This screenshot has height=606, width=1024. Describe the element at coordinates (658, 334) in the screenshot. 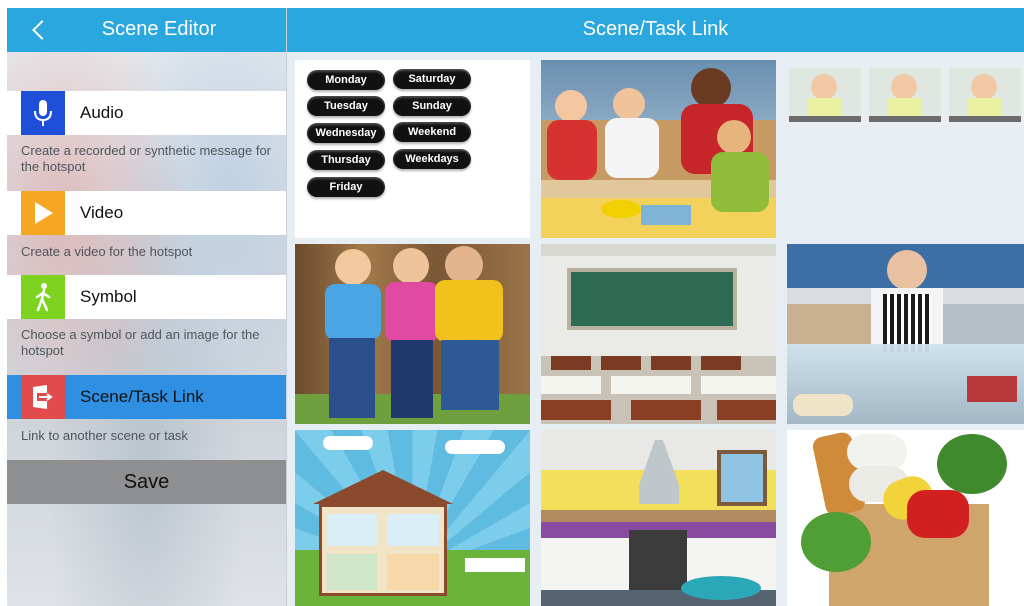

I see `tile-empty-classroom` at that location.